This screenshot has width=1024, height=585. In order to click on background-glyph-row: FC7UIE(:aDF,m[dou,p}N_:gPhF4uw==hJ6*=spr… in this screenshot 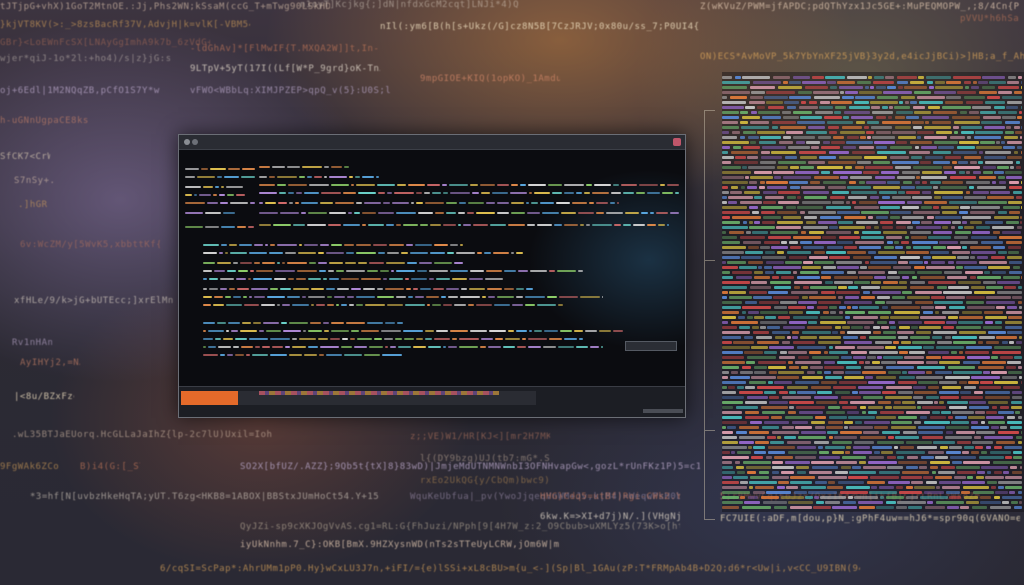, I will do `click(870, 519)`.